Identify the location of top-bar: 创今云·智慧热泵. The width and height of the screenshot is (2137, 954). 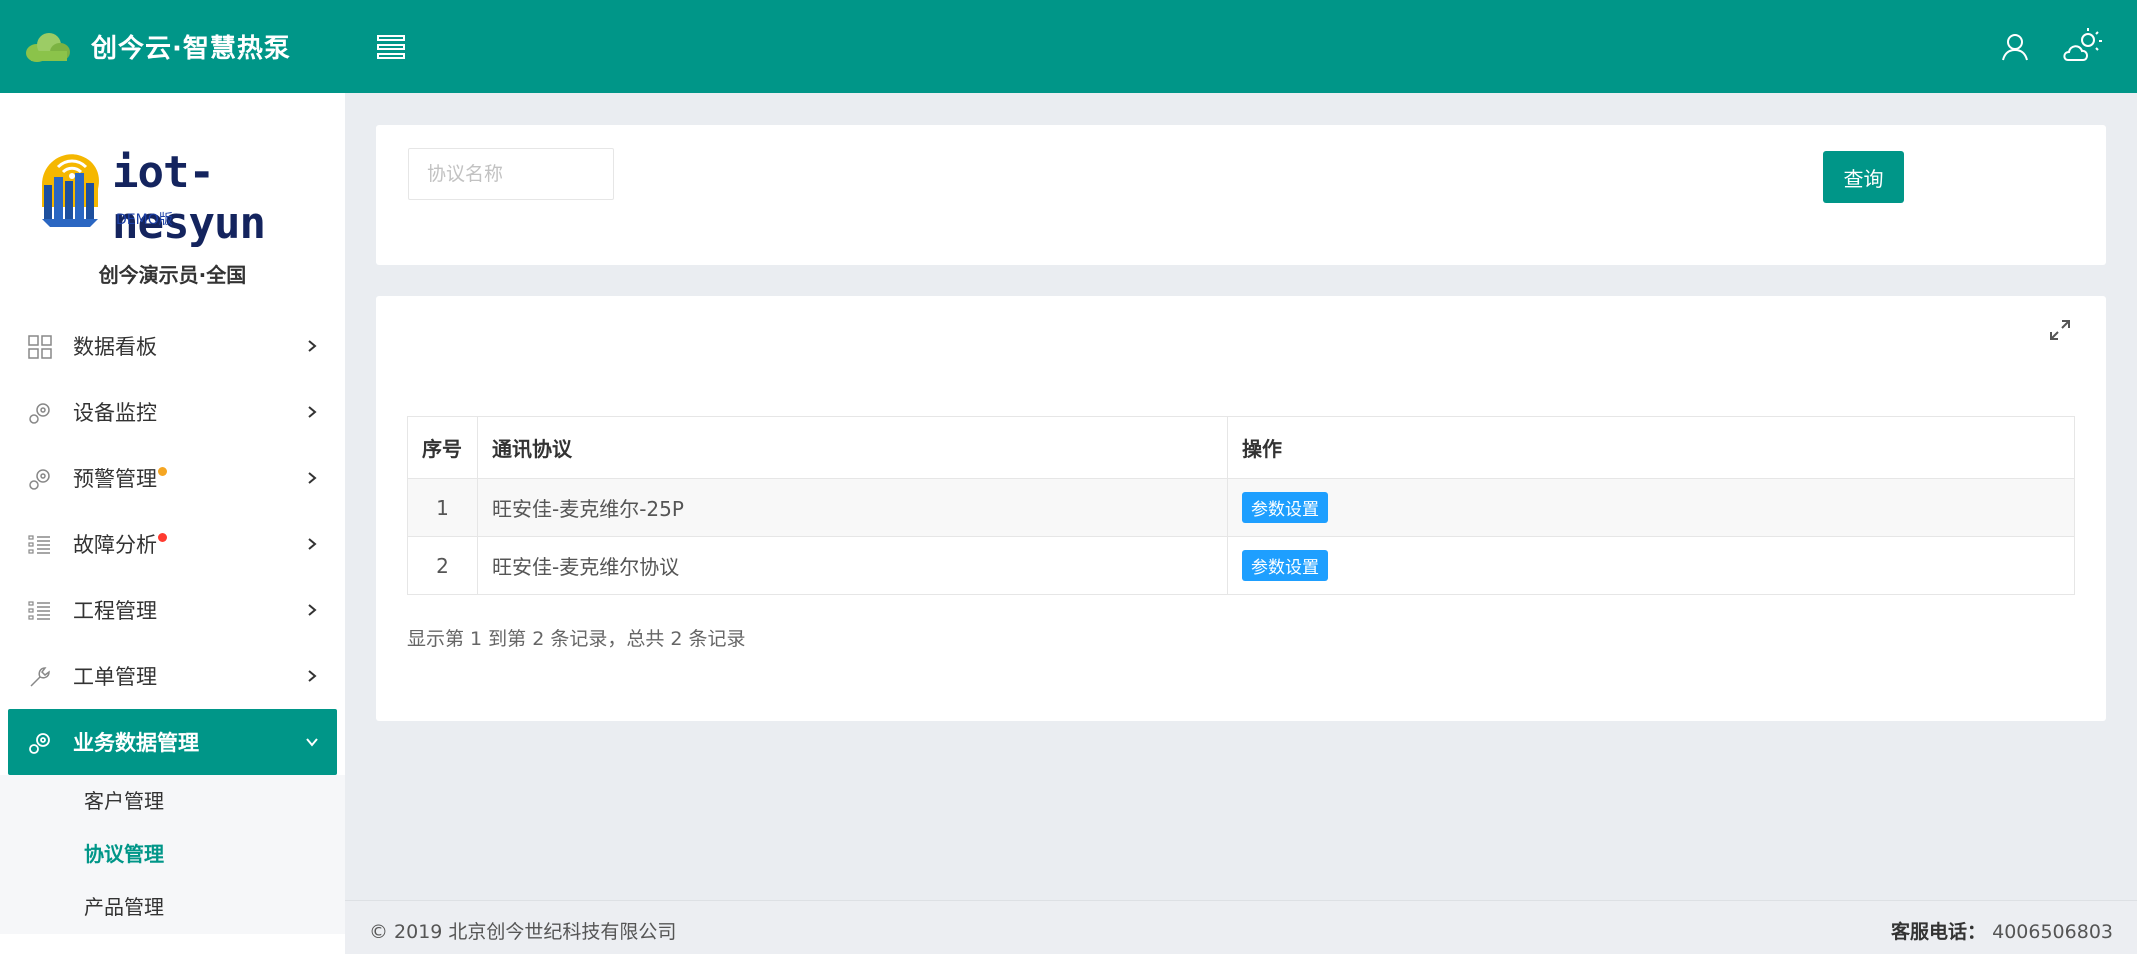
(1068, 46).